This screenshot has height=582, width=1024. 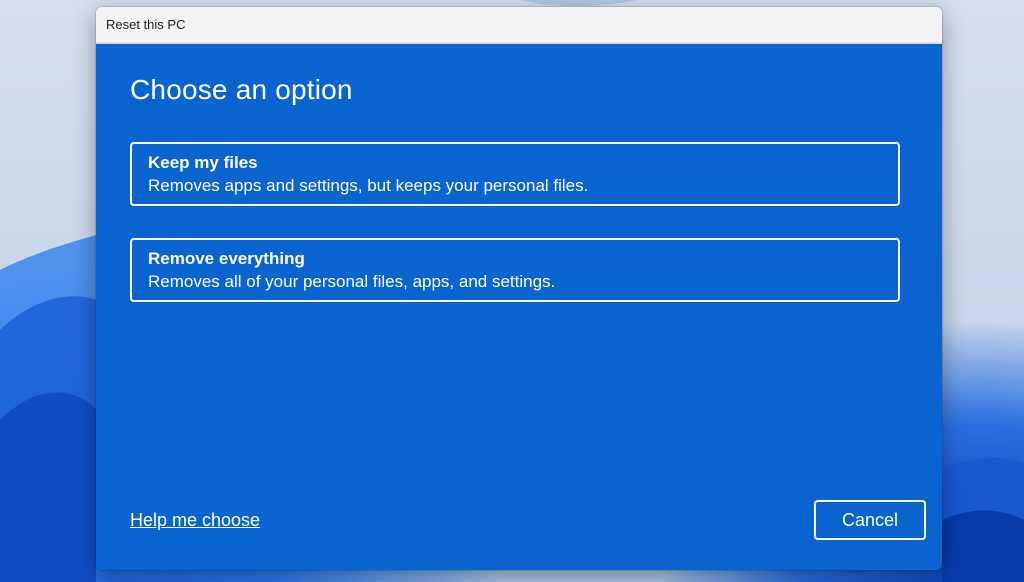 I want to click on help-me-choose-link: Help me choose, so click(x=195, y=520).